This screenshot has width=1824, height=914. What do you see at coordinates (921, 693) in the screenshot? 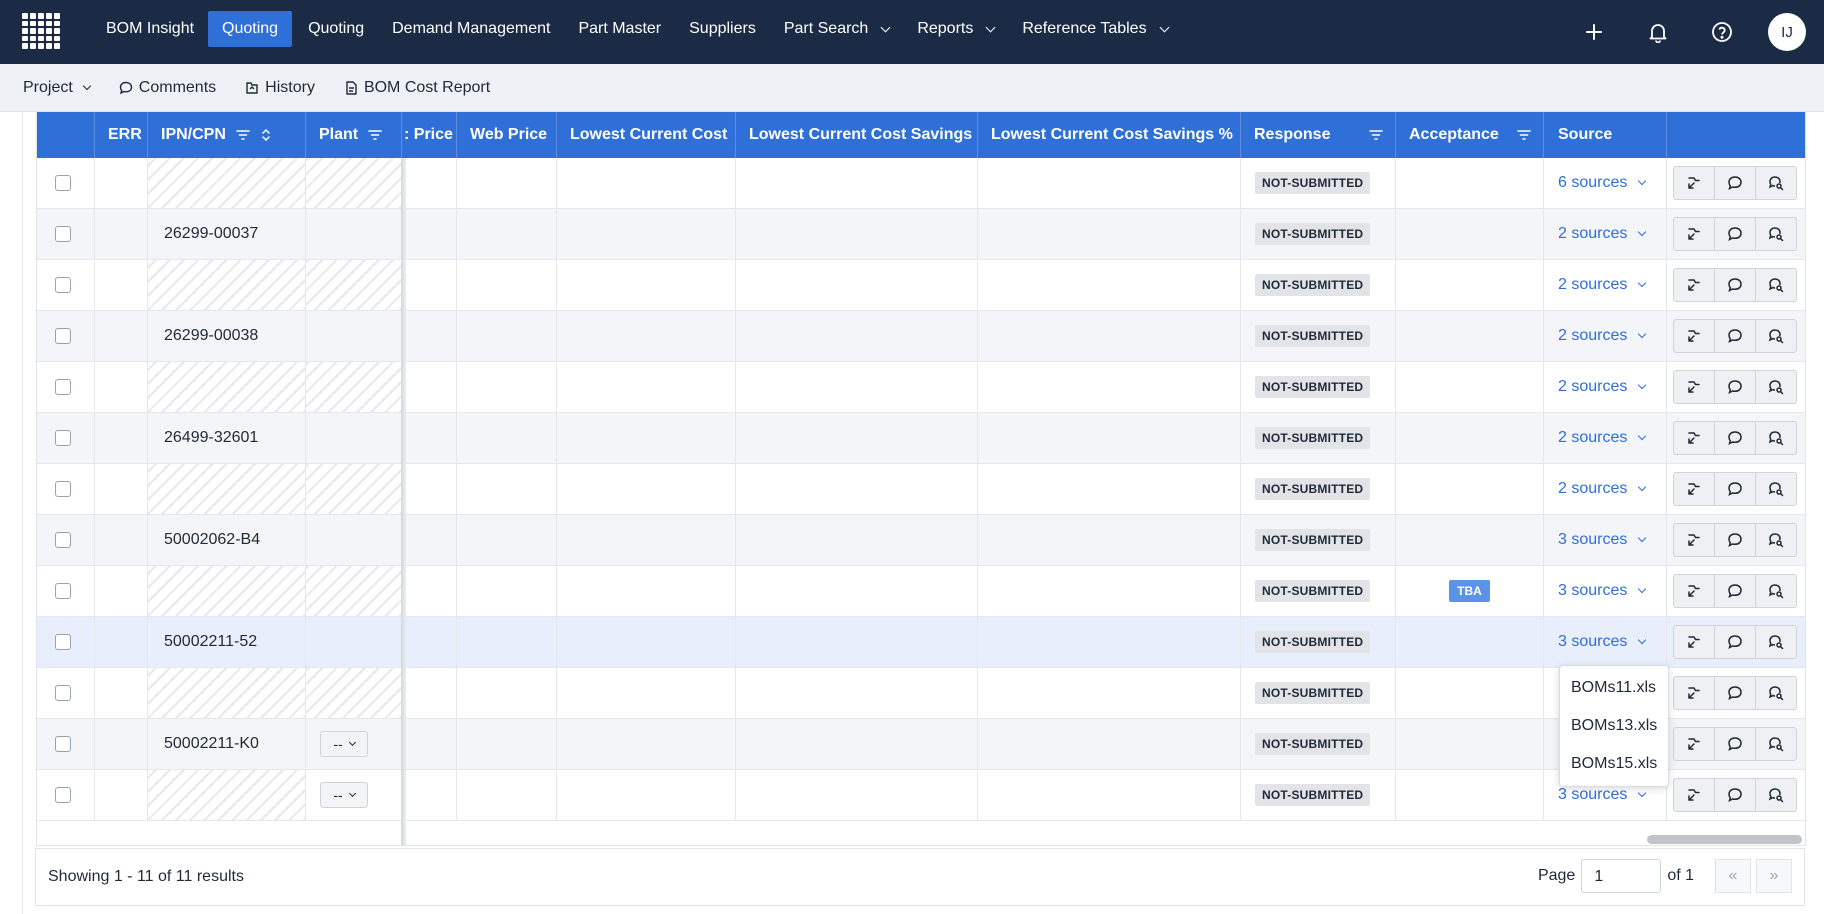
I see `table-row: NOT-SUBMITTED` at bounding box center [921, 693].